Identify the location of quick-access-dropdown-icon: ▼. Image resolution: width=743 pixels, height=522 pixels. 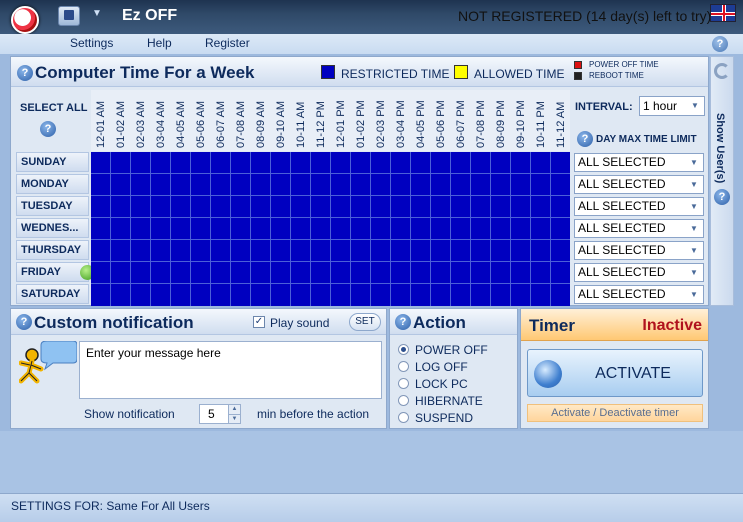
(97, 13).